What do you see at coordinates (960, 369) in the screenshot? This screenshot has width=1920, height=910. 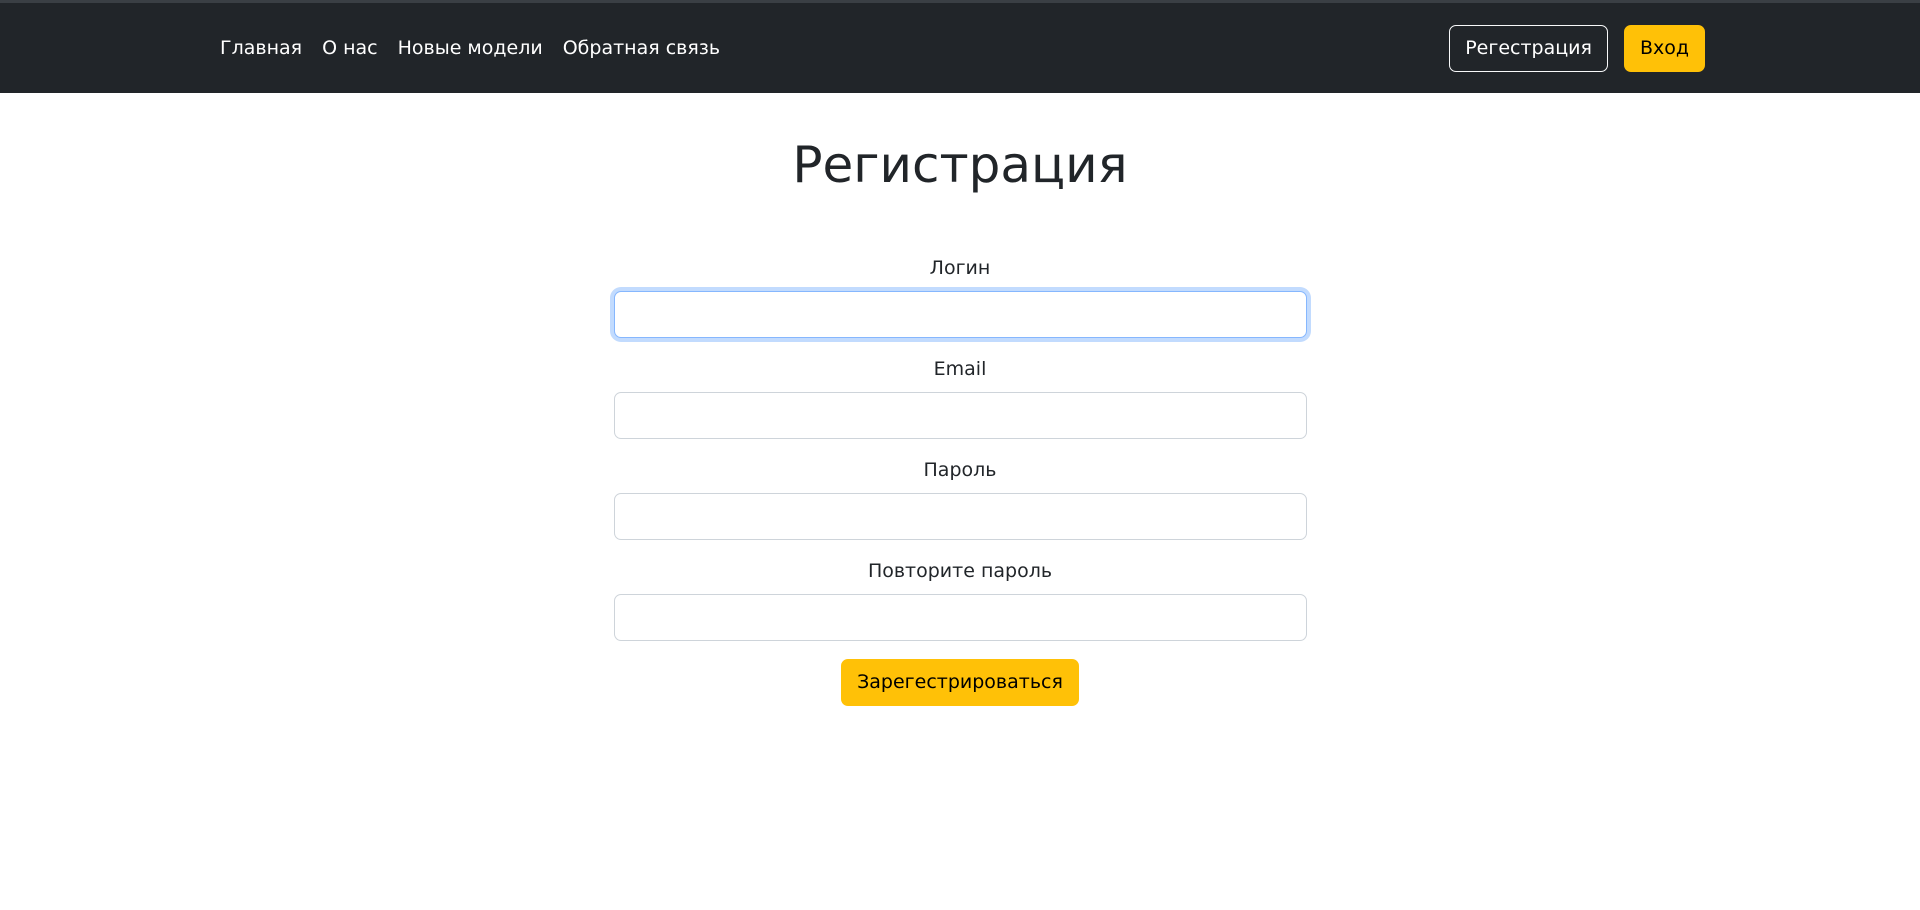 I see `email-label: Email` at bounding box center [960, 369].